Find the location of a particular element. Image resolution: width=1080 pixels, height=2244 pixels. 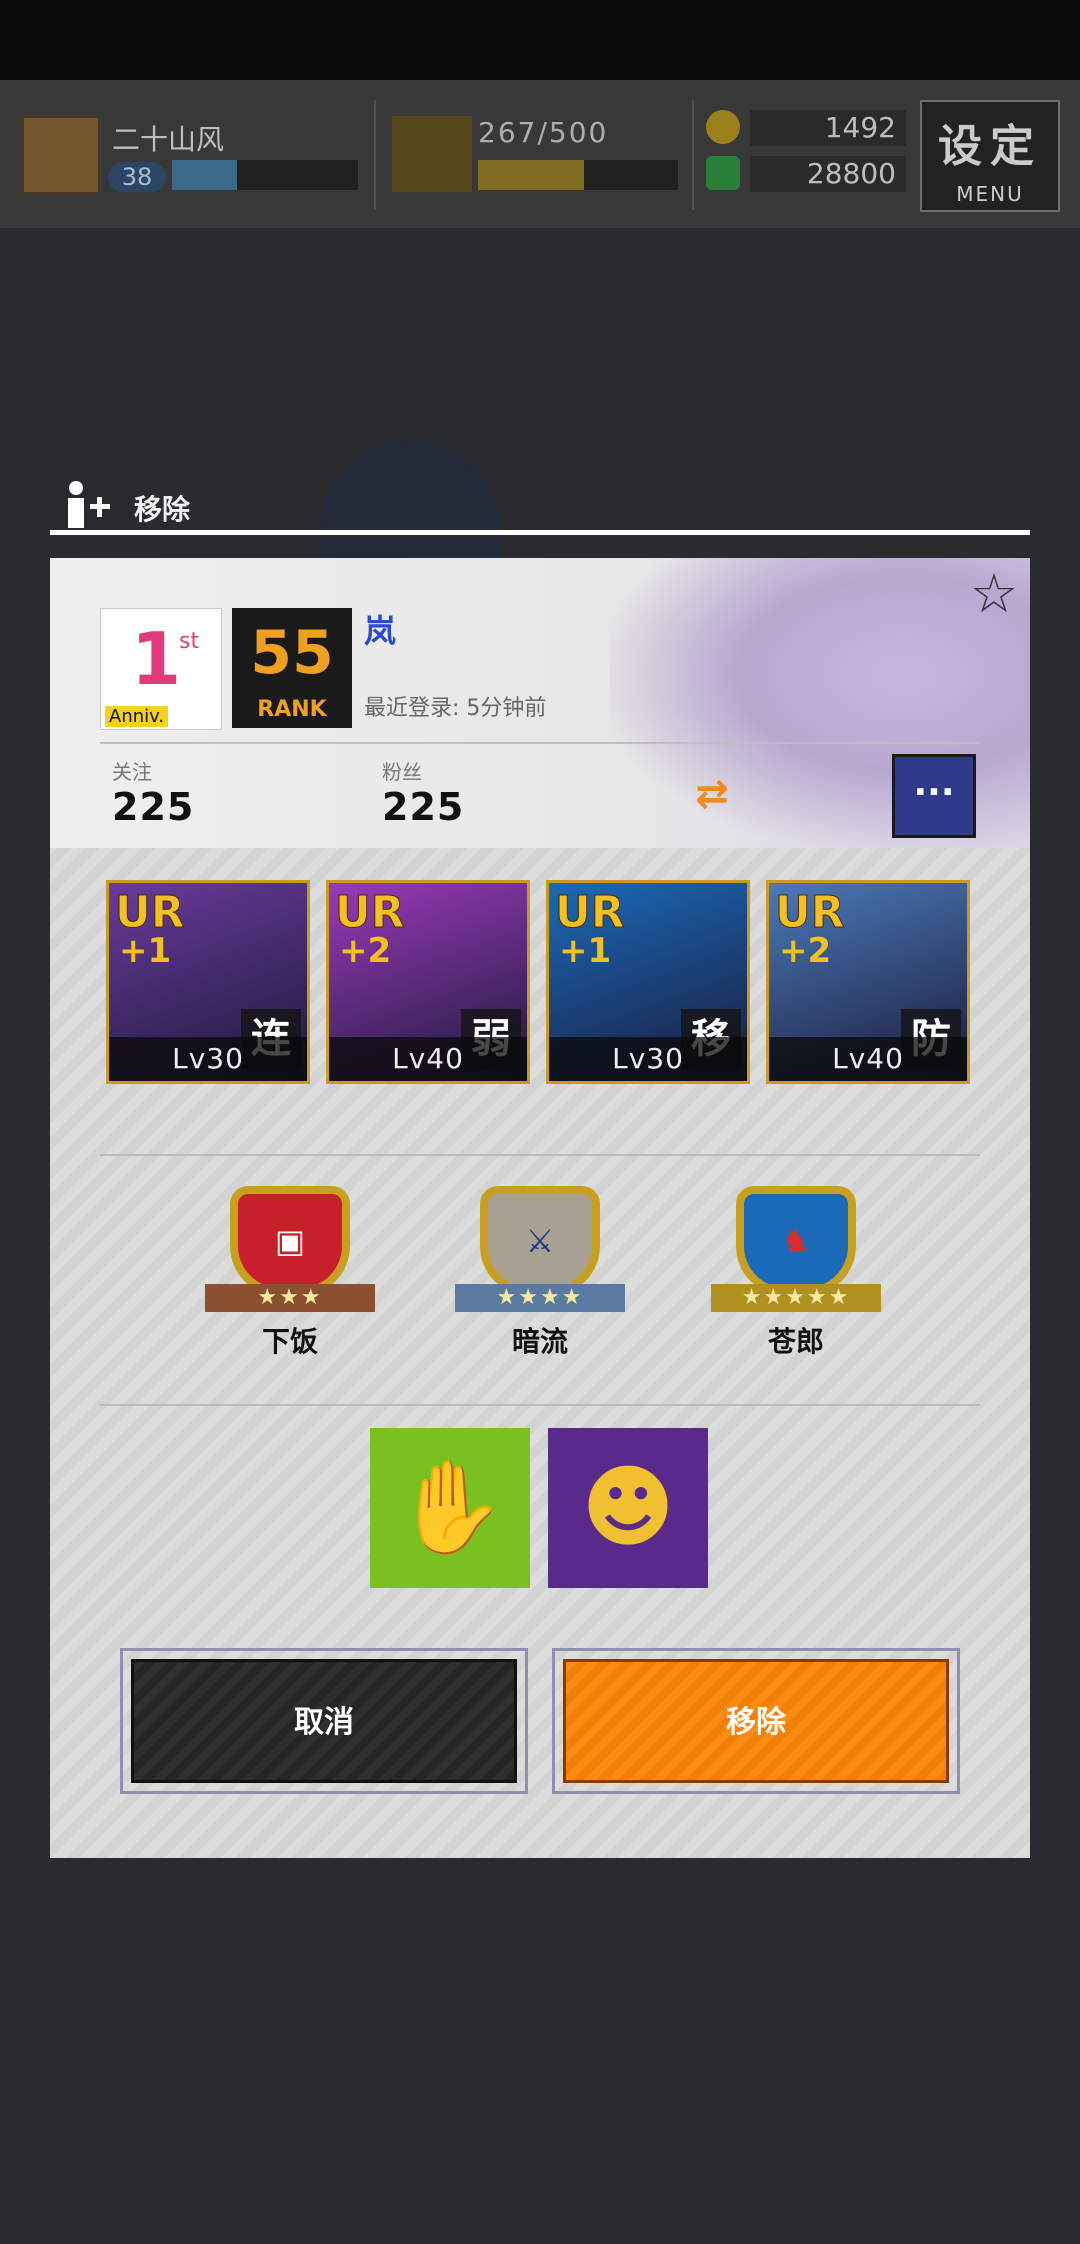

remove-button: 移除 is located at coordinates (756, 1721).